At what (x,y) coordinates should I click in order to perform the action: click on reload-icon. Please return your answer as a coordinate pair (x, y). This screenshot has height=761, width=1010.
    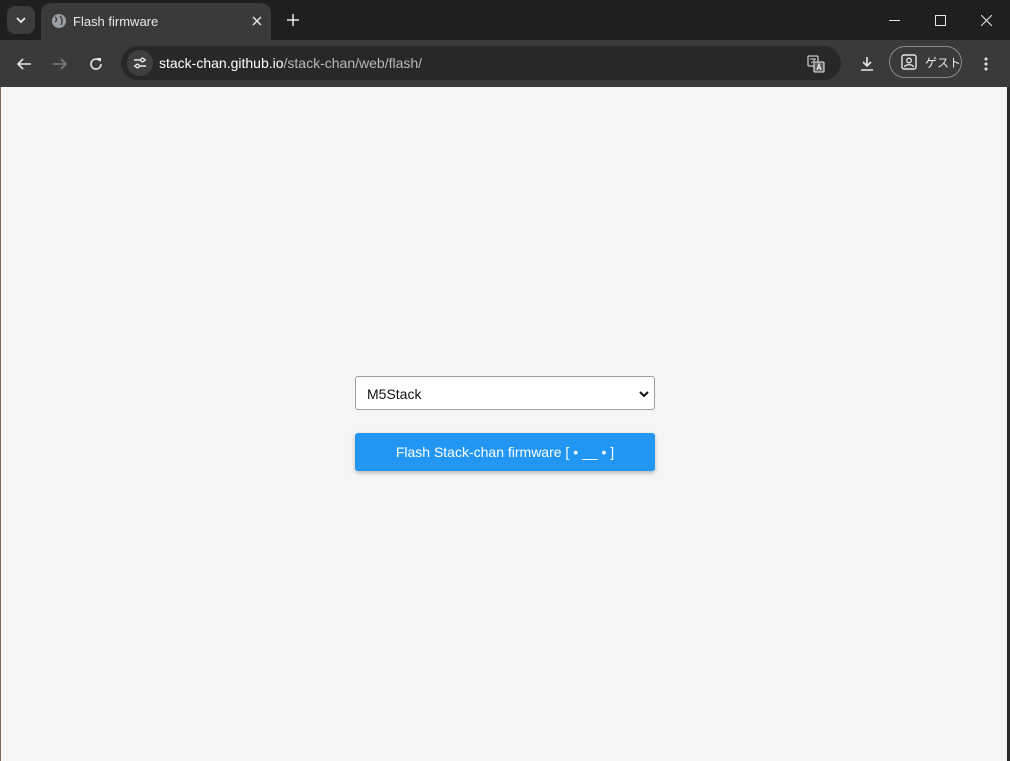
    Looking at the image, I should click on (96, 64).